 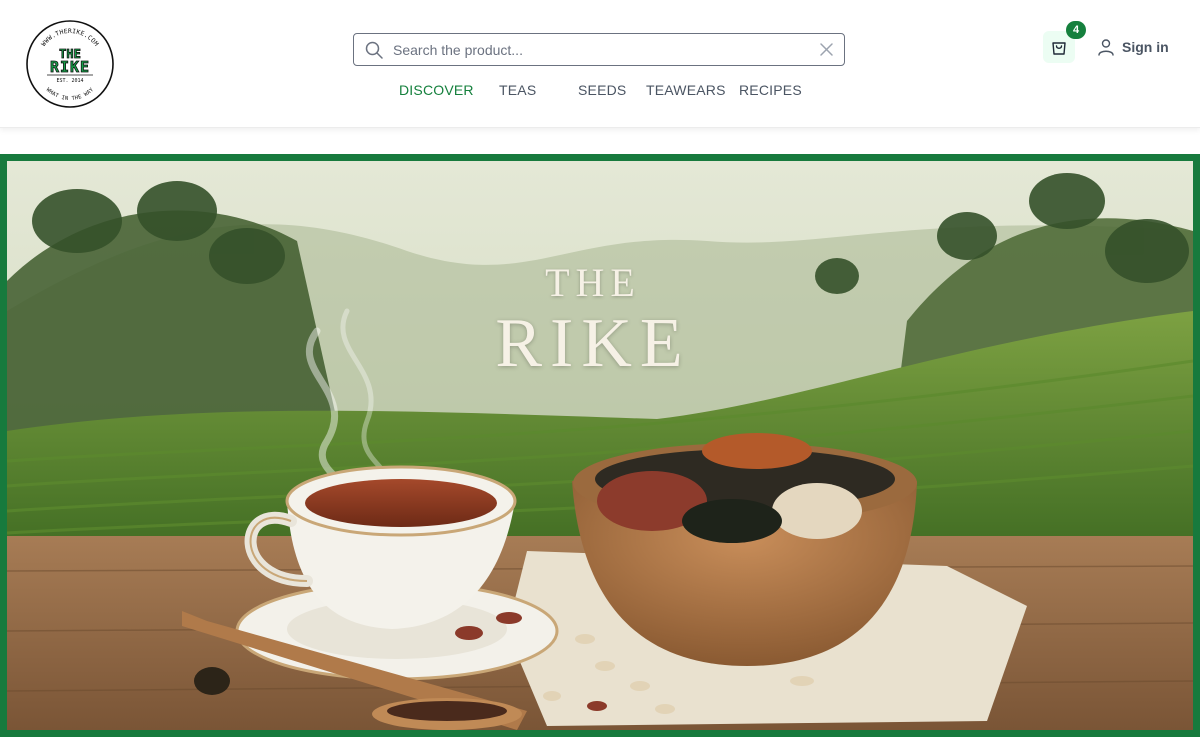 I want to click on nav-discover: DISCOVER, so click(x=436, y=90).